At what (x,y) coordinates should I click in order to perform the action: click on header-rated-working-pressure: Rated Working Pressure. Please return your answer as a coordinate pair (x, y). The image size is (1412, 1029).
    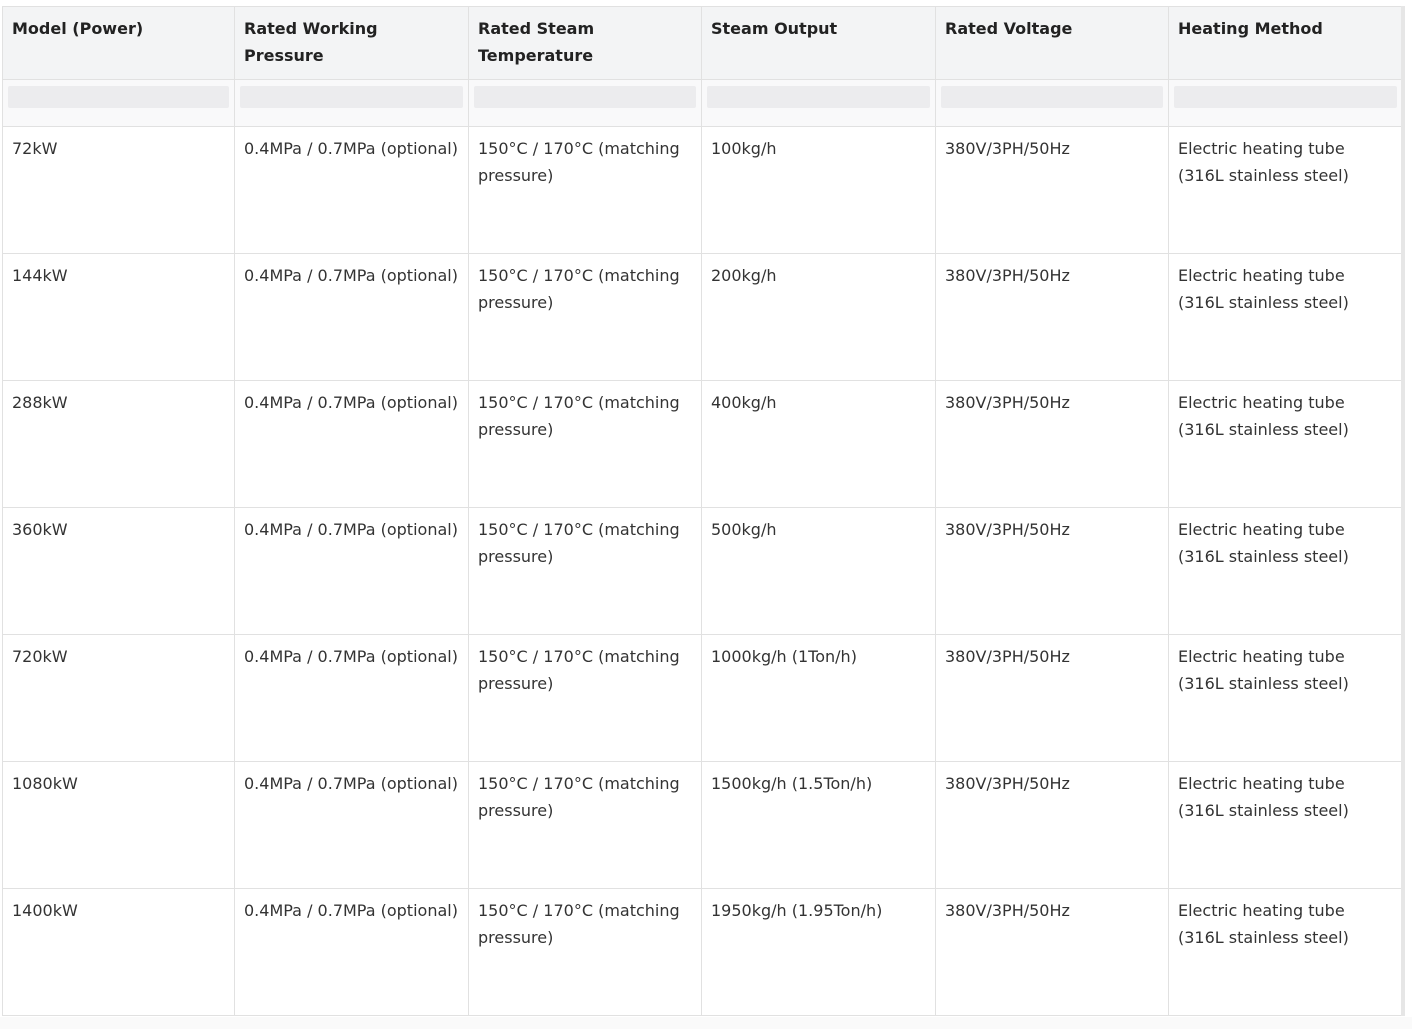
    Looking at the image, I should click on (351, 43).